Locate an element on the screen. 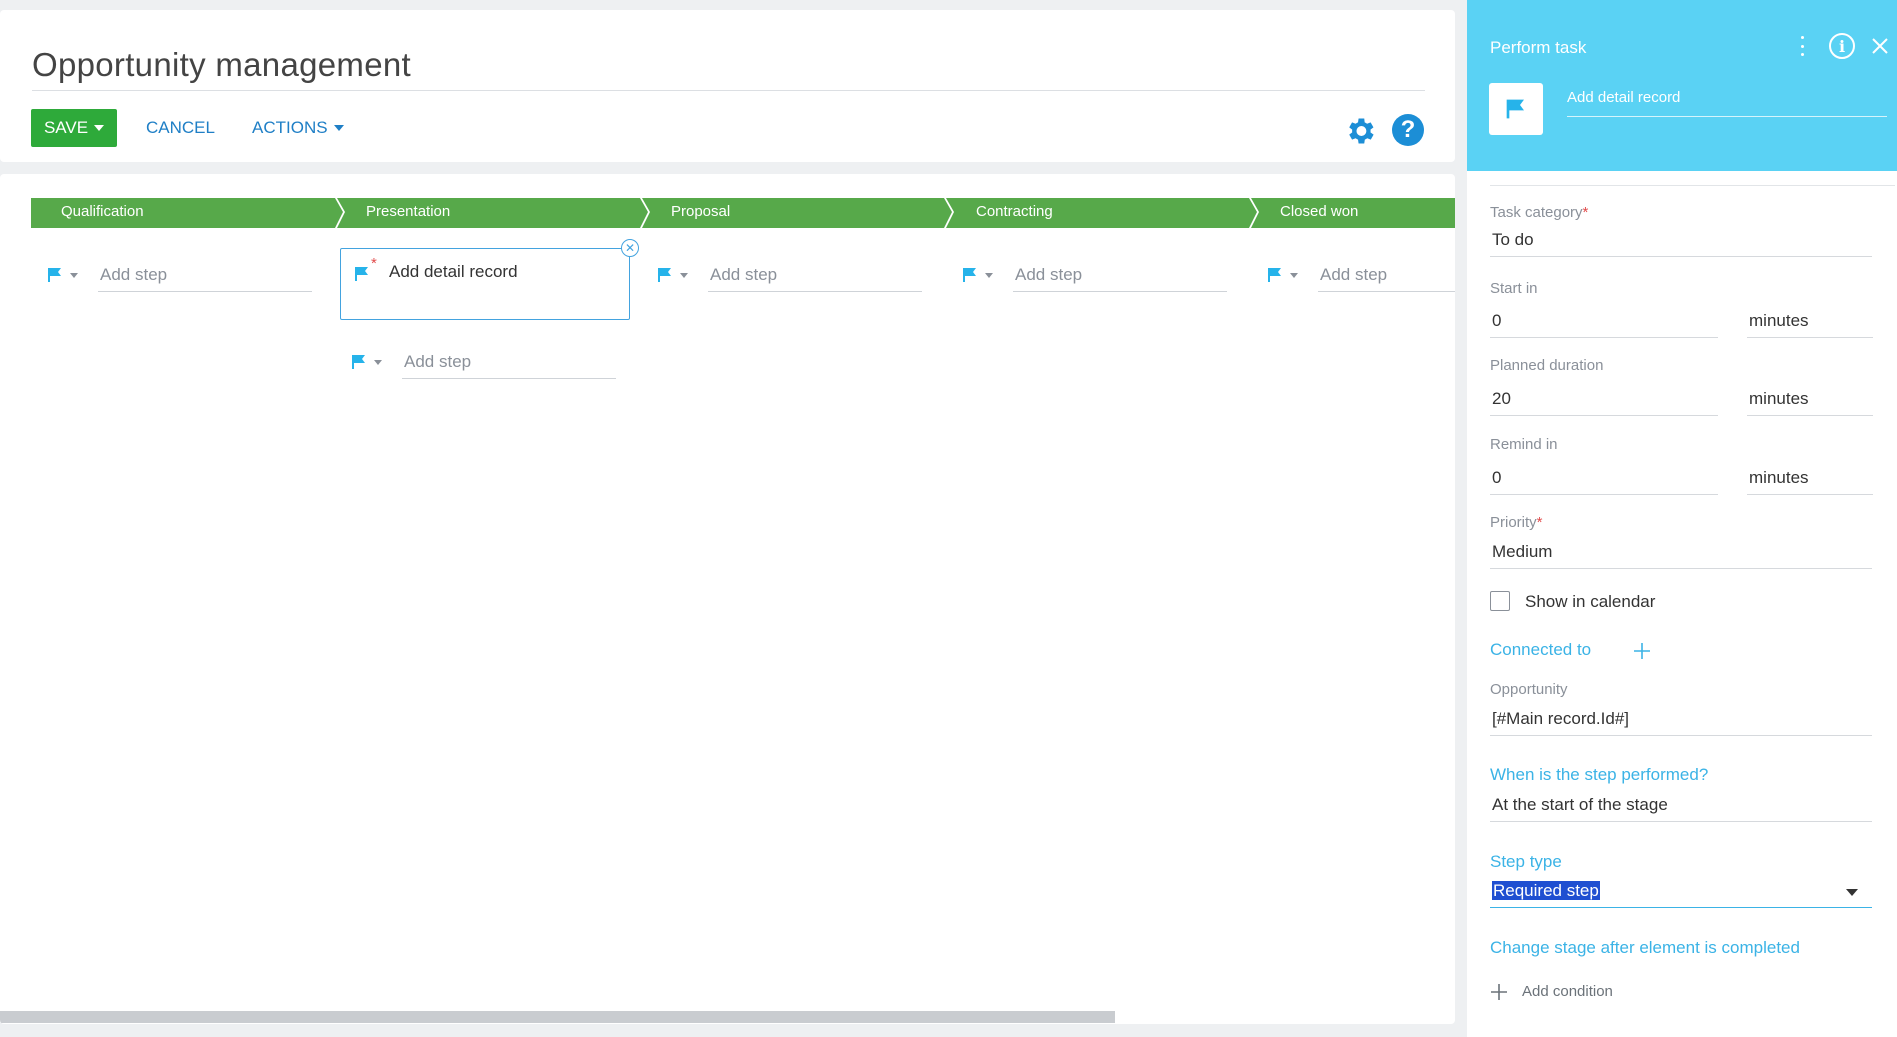 This screenshot has width=1897, height=1037. step-card-add-detail-record: * Add detail record is located at coordinates (485, 284).